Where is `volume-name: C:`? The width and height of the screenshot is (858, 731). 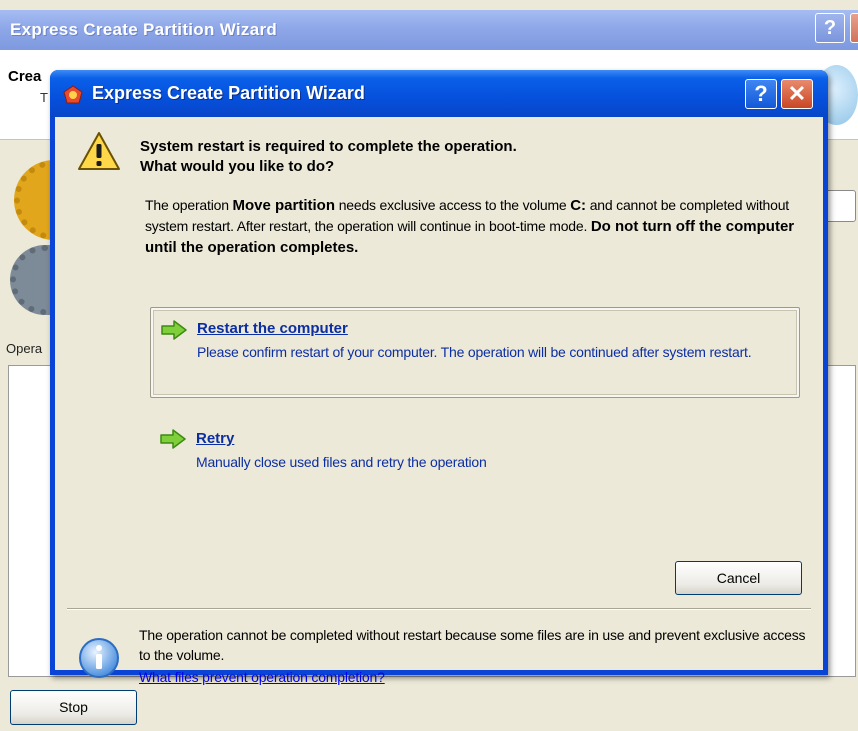 volume-name: C: is located at coordinates (578, 205).